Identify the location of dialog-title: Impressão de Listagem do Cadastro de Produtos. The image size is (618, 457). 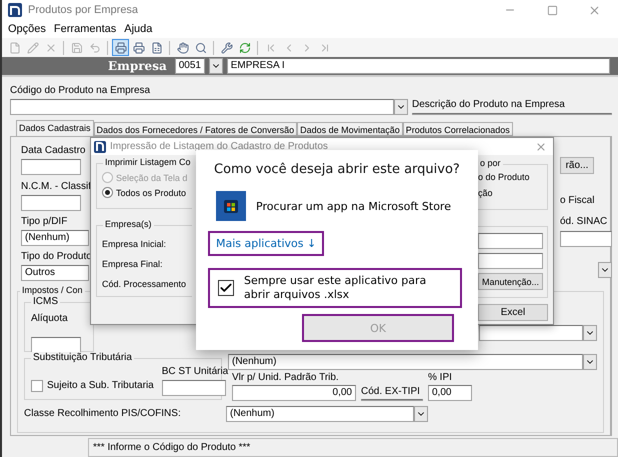
(219, 146).